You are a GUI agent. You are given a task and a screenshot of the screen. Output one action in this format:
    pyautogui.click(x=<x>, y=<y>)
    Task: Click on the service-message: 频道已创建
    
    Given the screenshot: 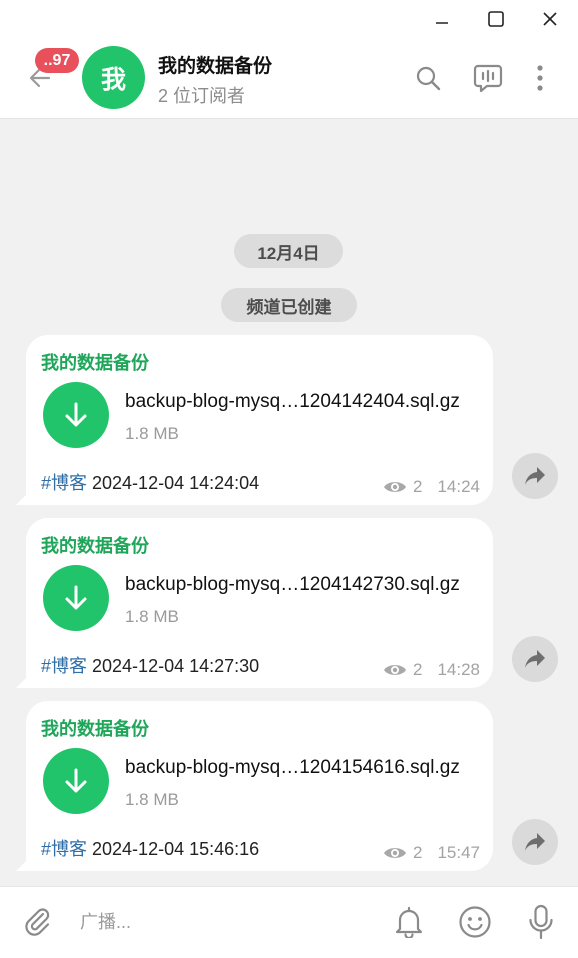 What is the action you would take?
    pyautogui.click(x=289, y=305)
    